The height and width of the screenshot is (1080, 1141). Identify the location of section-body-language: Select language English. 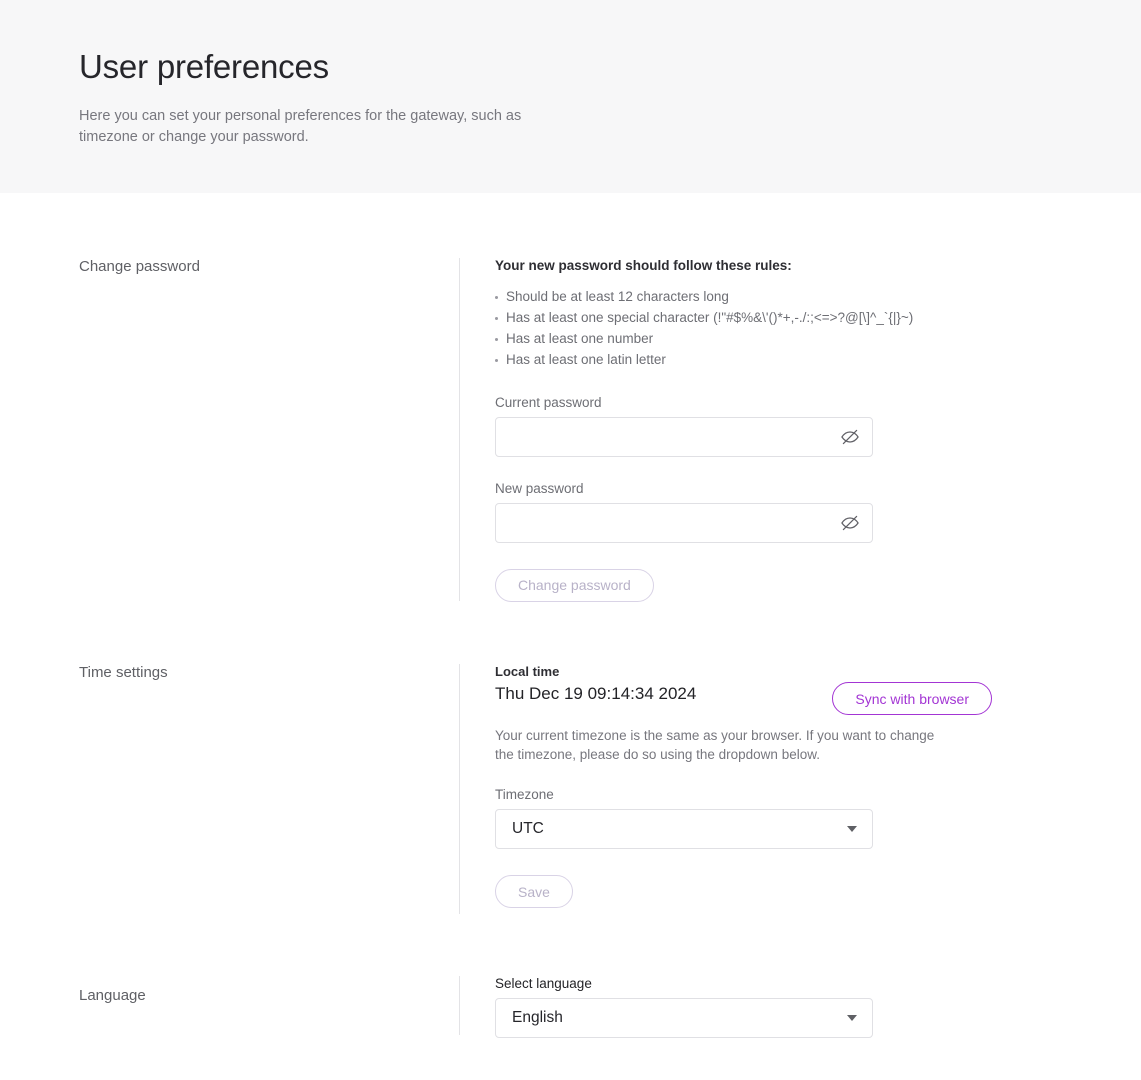
(800, 1007).